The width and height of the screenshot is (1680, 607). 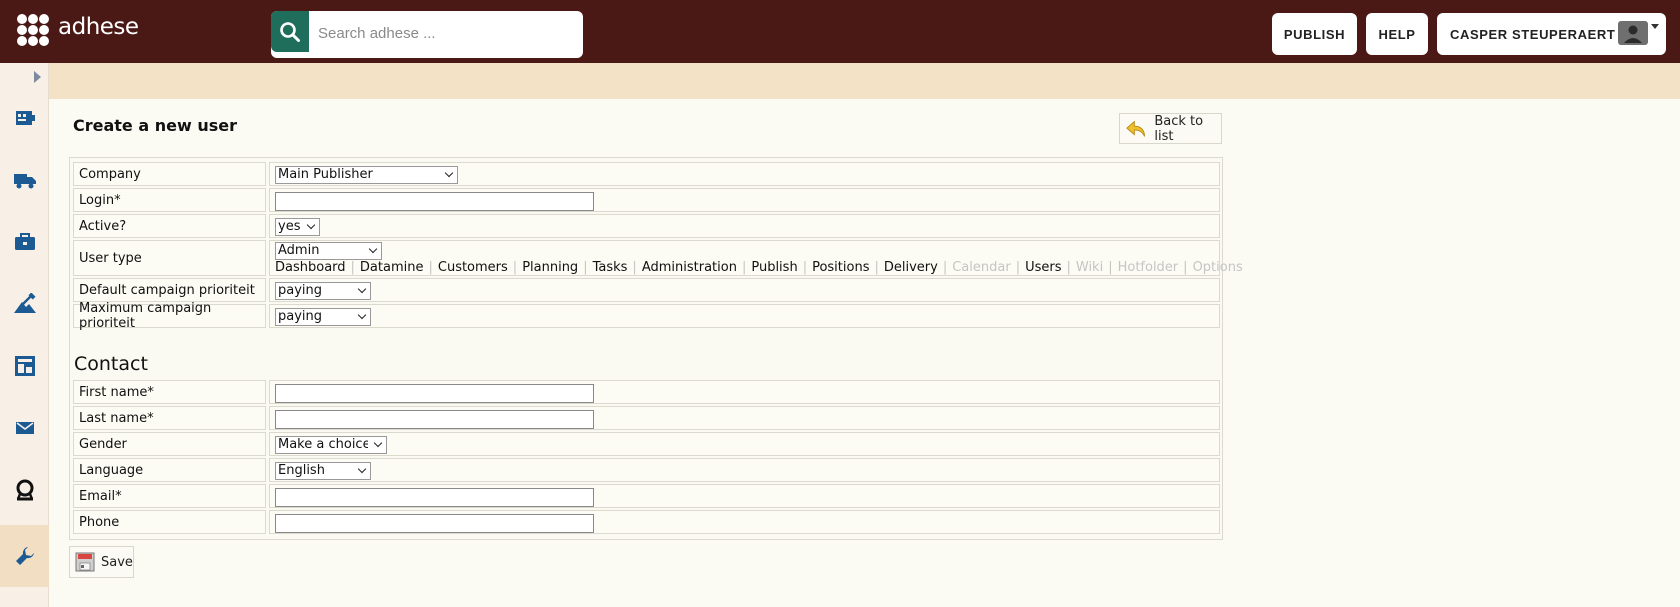 I want to click on truck-icon, so click(x=24, y=181).